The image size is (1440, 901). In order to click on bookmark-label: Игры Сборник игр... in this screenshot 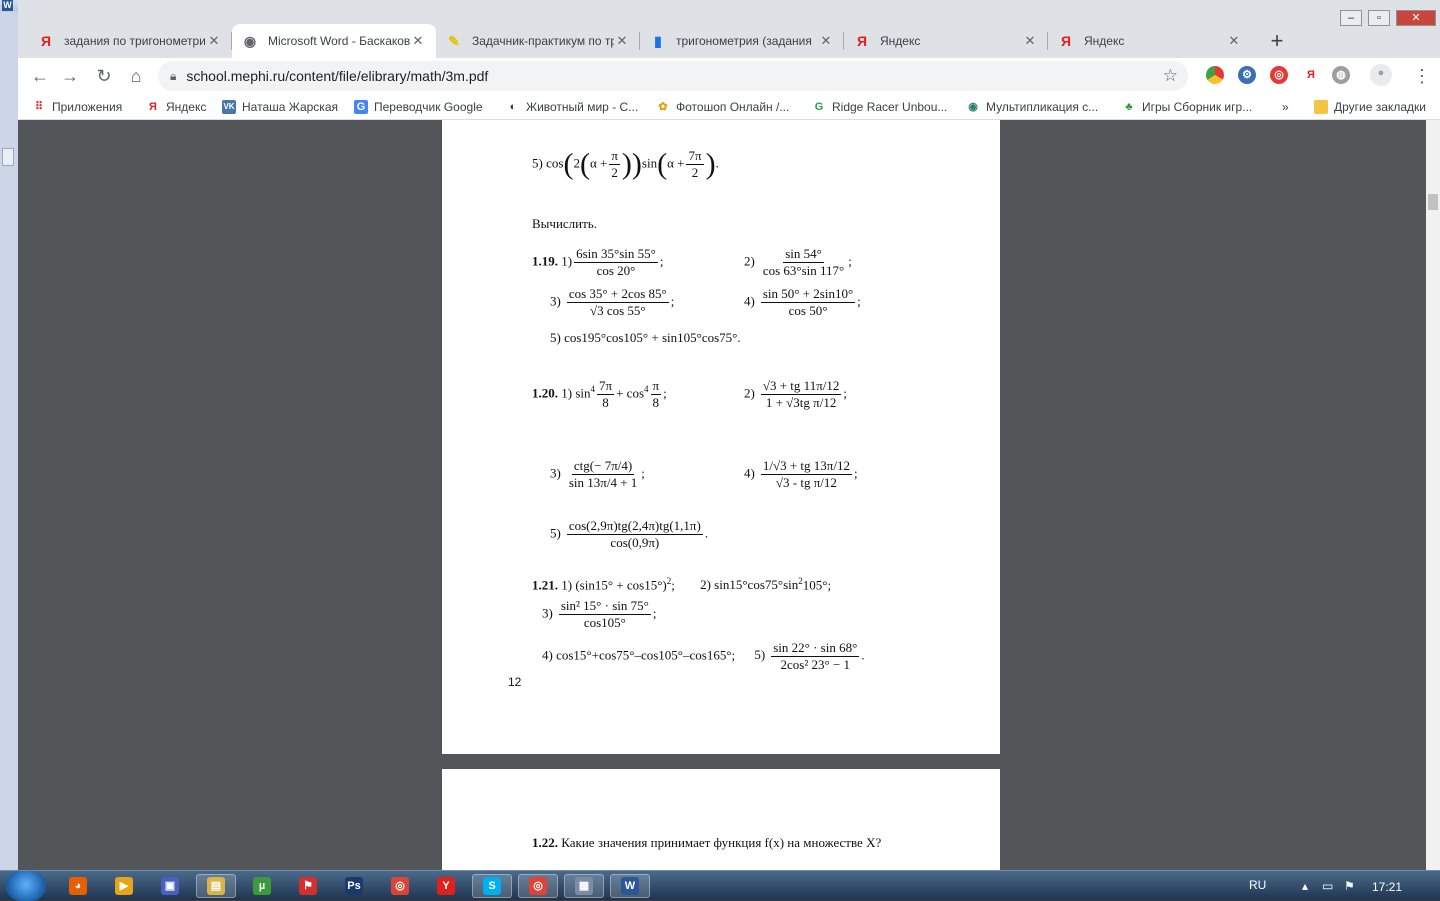, I will do `click(1197, 107)`.